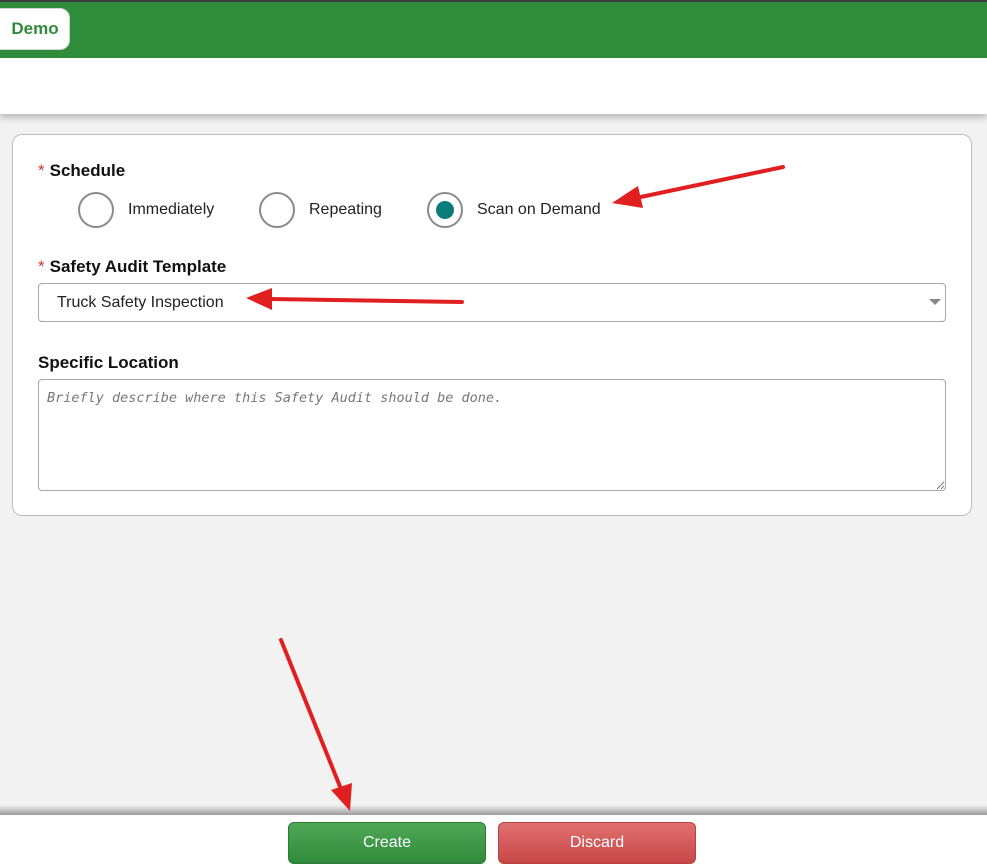  I want to click on template-select-value: Truck Safety Inspection, so click(140, 302).